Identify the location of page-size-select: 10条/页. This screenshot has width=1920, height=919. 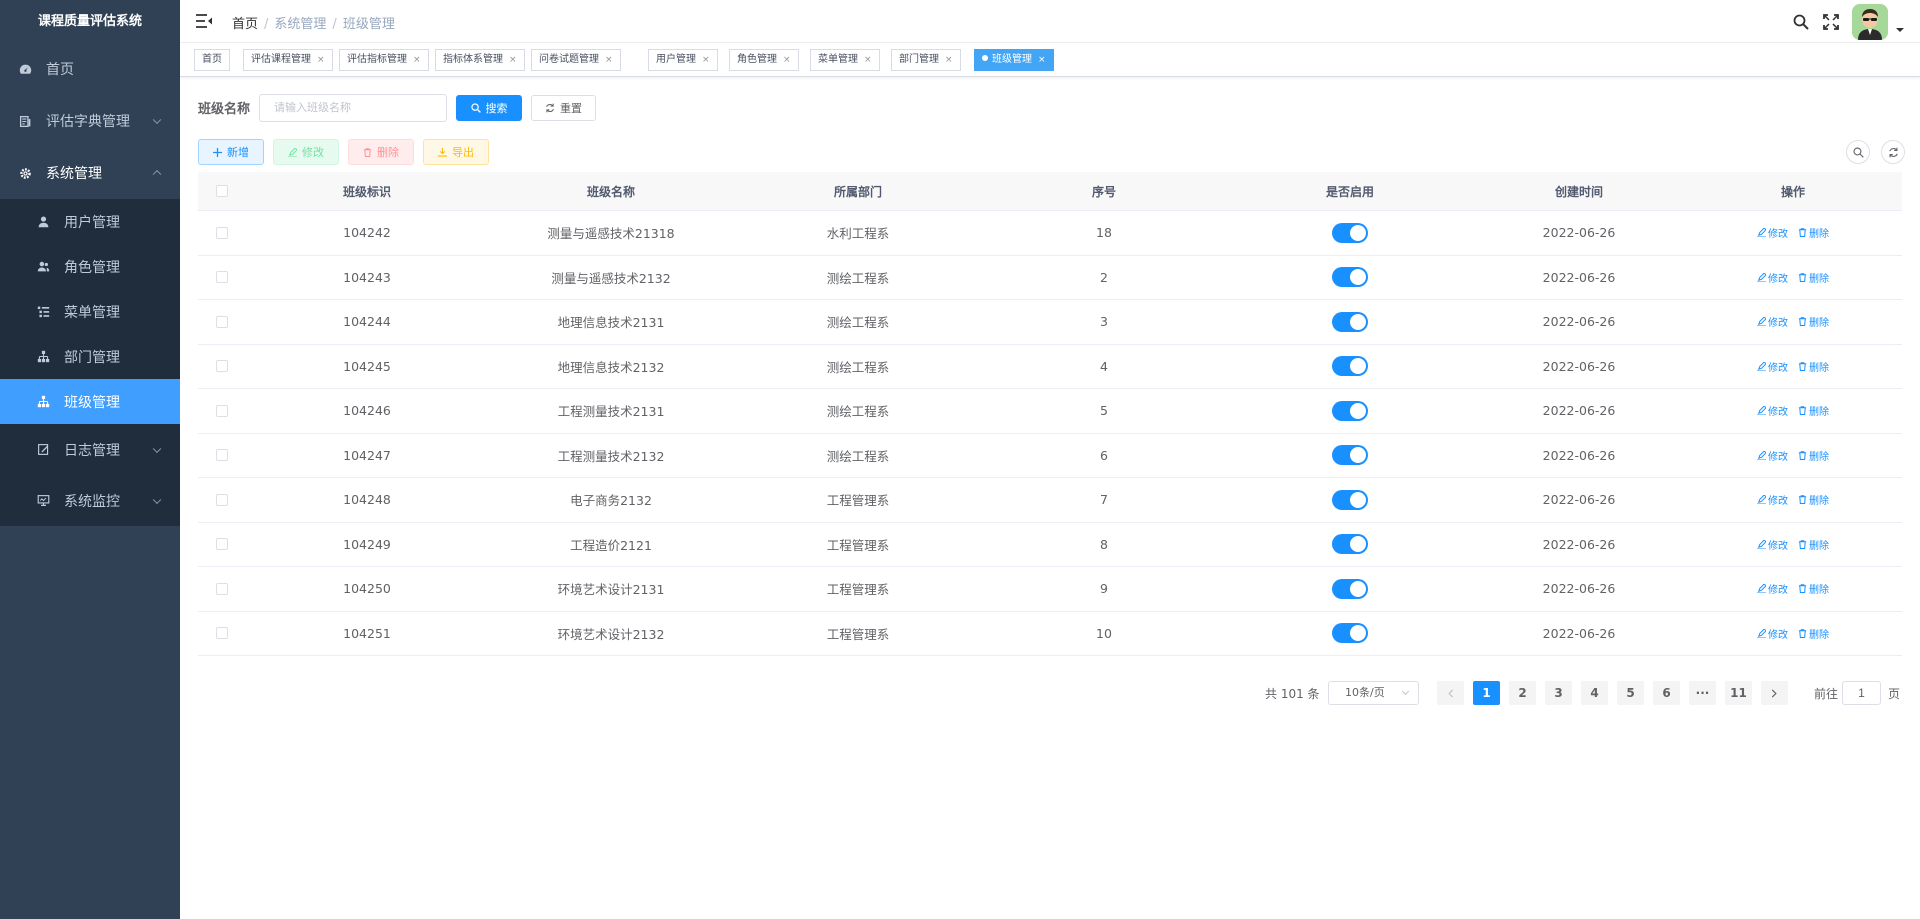
(1373, 693).